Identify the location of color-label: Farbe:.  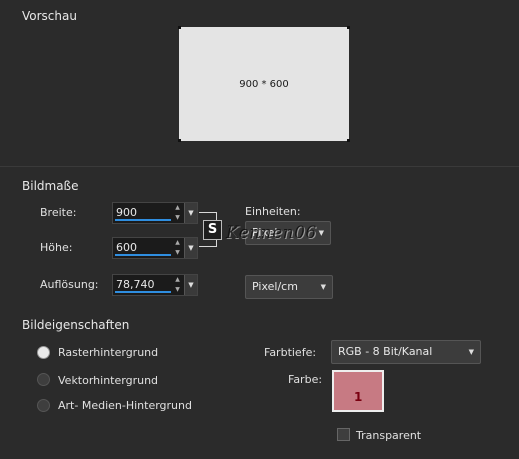
(305, 379).